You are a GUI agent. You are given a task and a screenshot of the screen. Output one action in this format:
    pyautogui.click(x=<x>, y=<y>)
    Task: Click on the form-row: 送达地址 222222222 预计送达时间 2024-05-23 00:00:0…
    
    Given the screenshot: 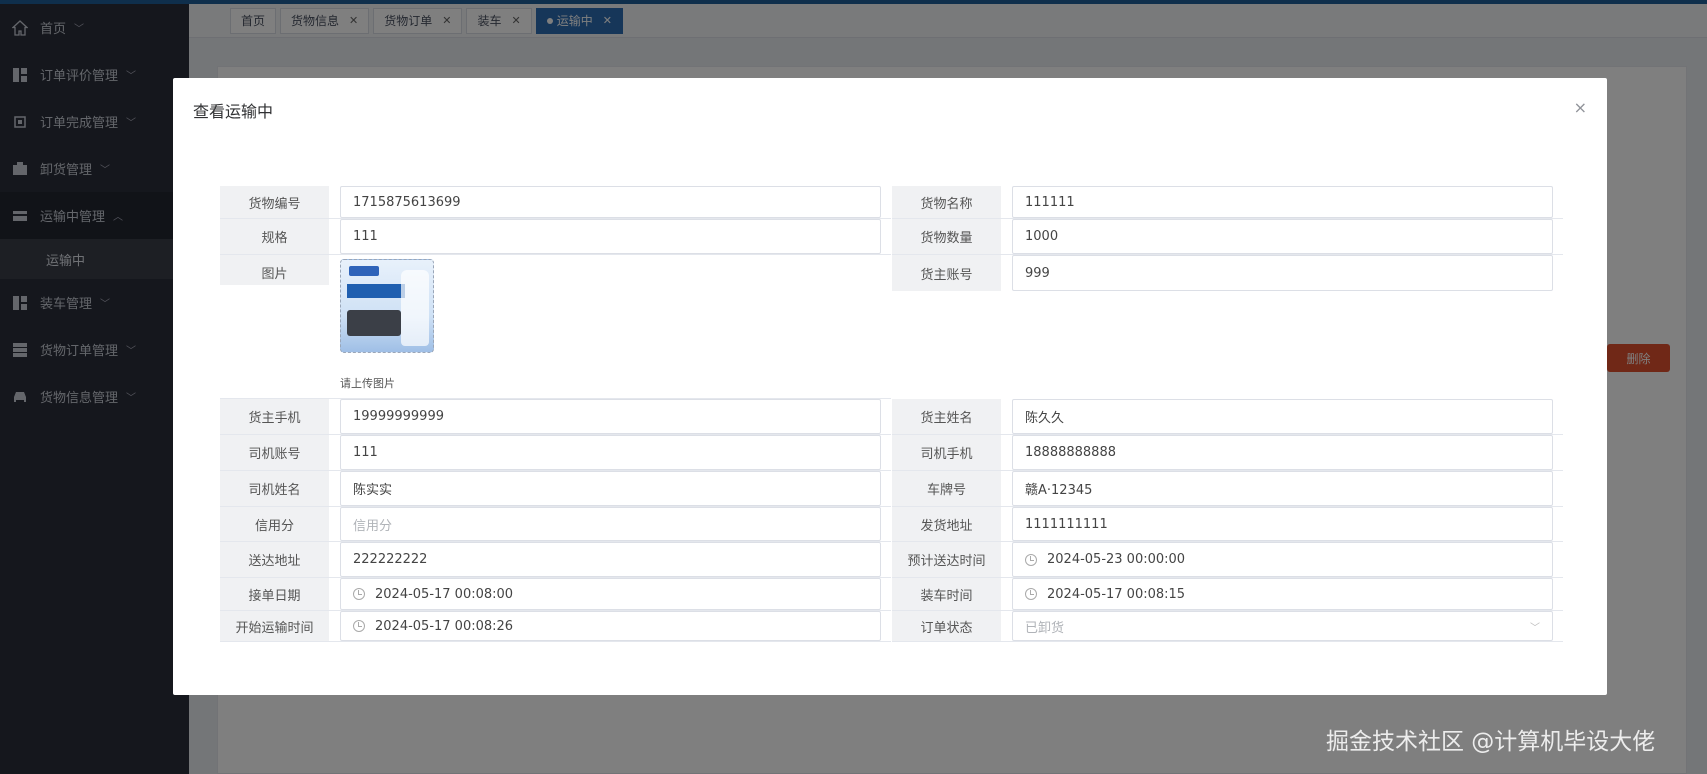 What is the action you would take?
    pyautogui.click(x=891, y=560)
    